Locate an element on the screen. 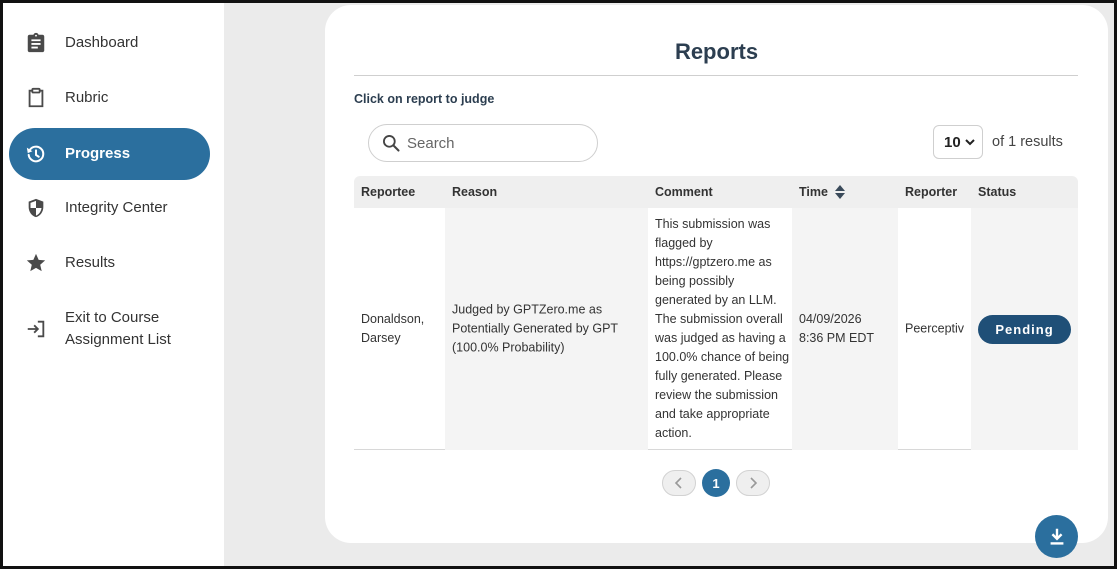 The image size is (1117, 569). prev-page-button is located at coordinates (679, 483).